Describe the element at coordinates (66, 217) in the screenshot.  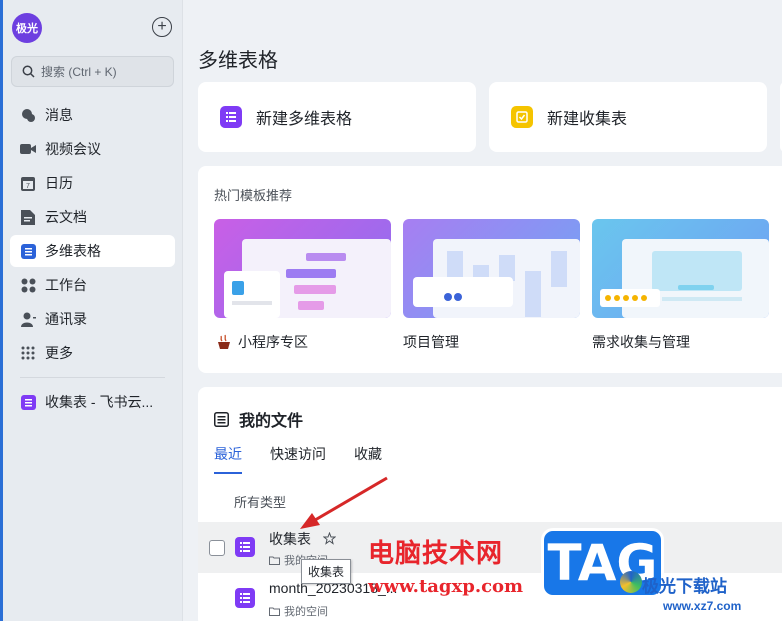
I see `sidebar-item-label: 云文档` at that location.